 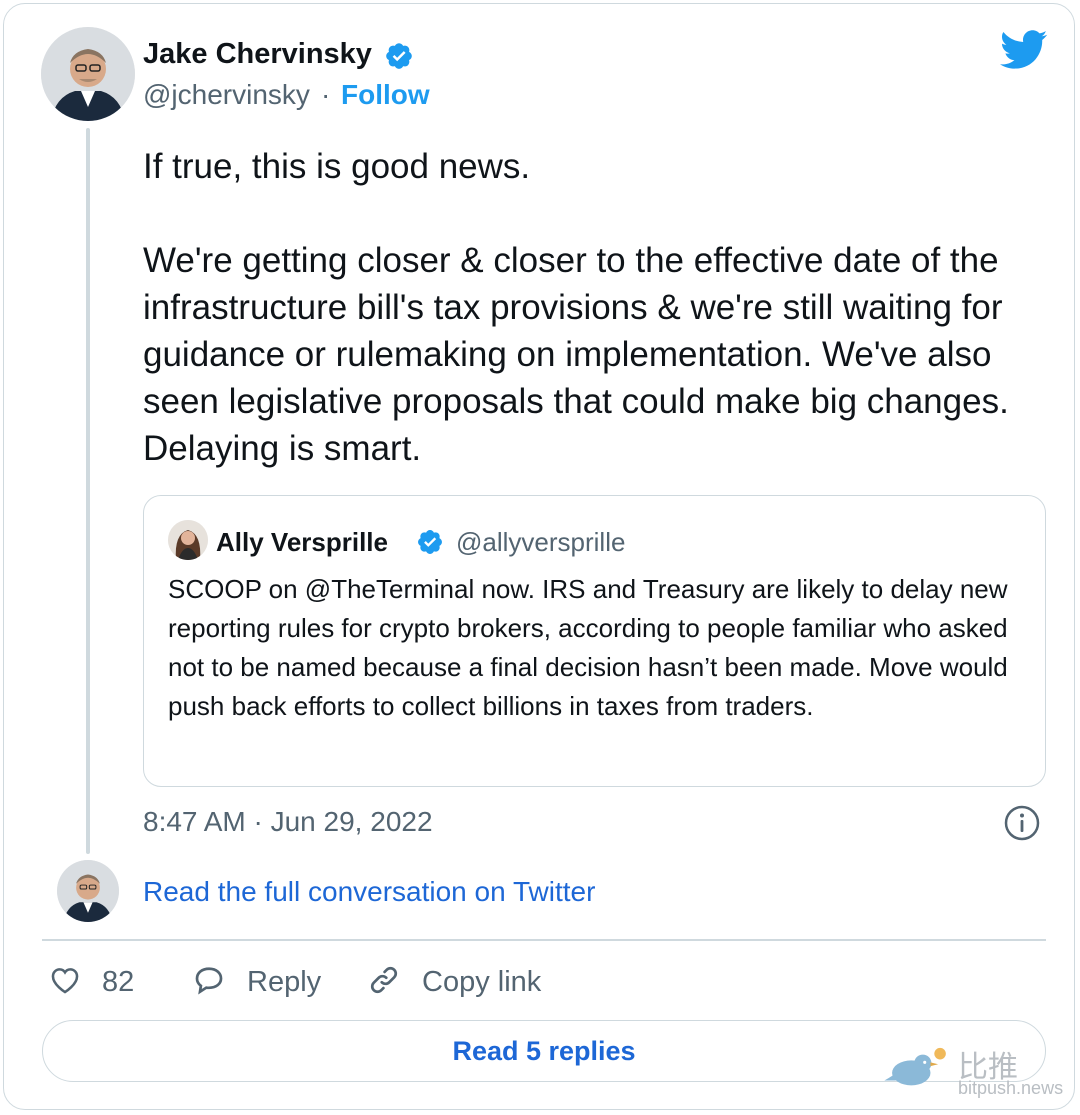 I want to click on heart-icon, so click(x=65, y=982).